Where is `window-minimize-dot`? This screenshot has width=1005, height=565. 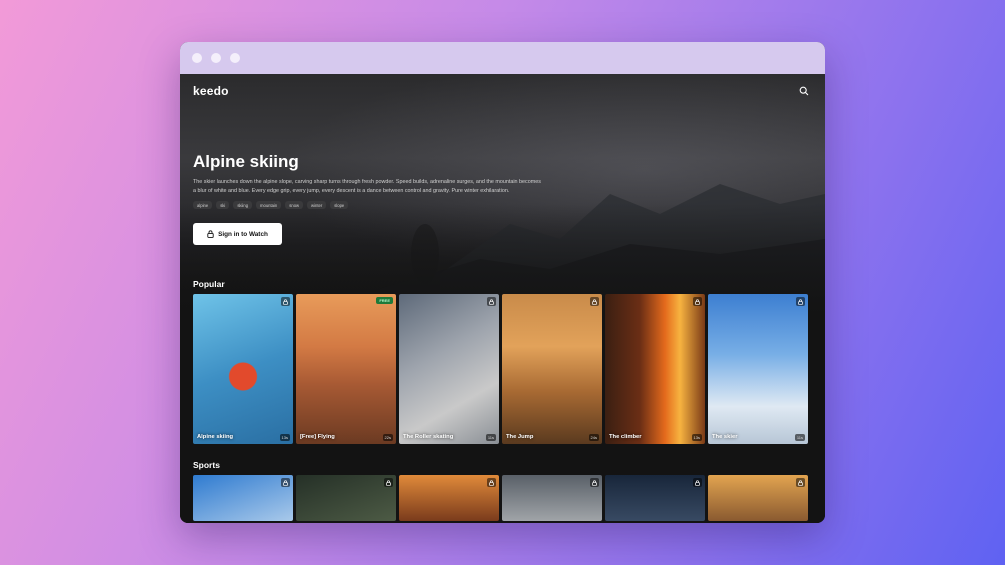 window-minimize-dot is located at coordinates (216, 58).